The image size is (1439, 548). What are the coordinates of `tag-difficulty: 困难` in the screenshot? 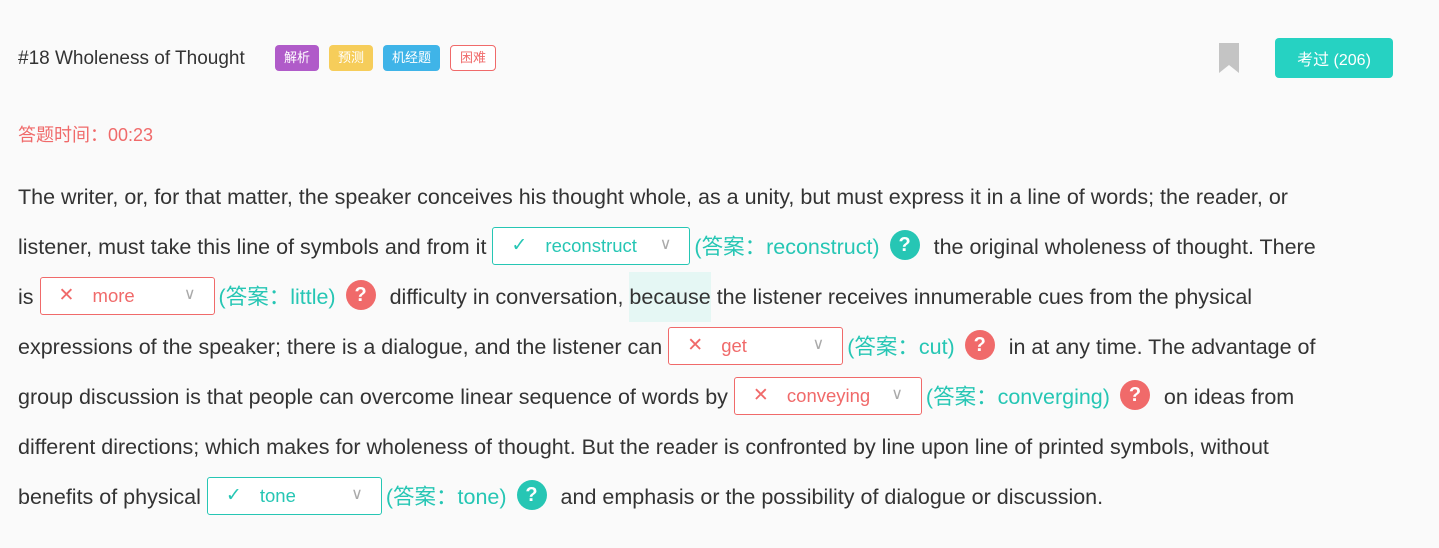 It's located at (473, 58).